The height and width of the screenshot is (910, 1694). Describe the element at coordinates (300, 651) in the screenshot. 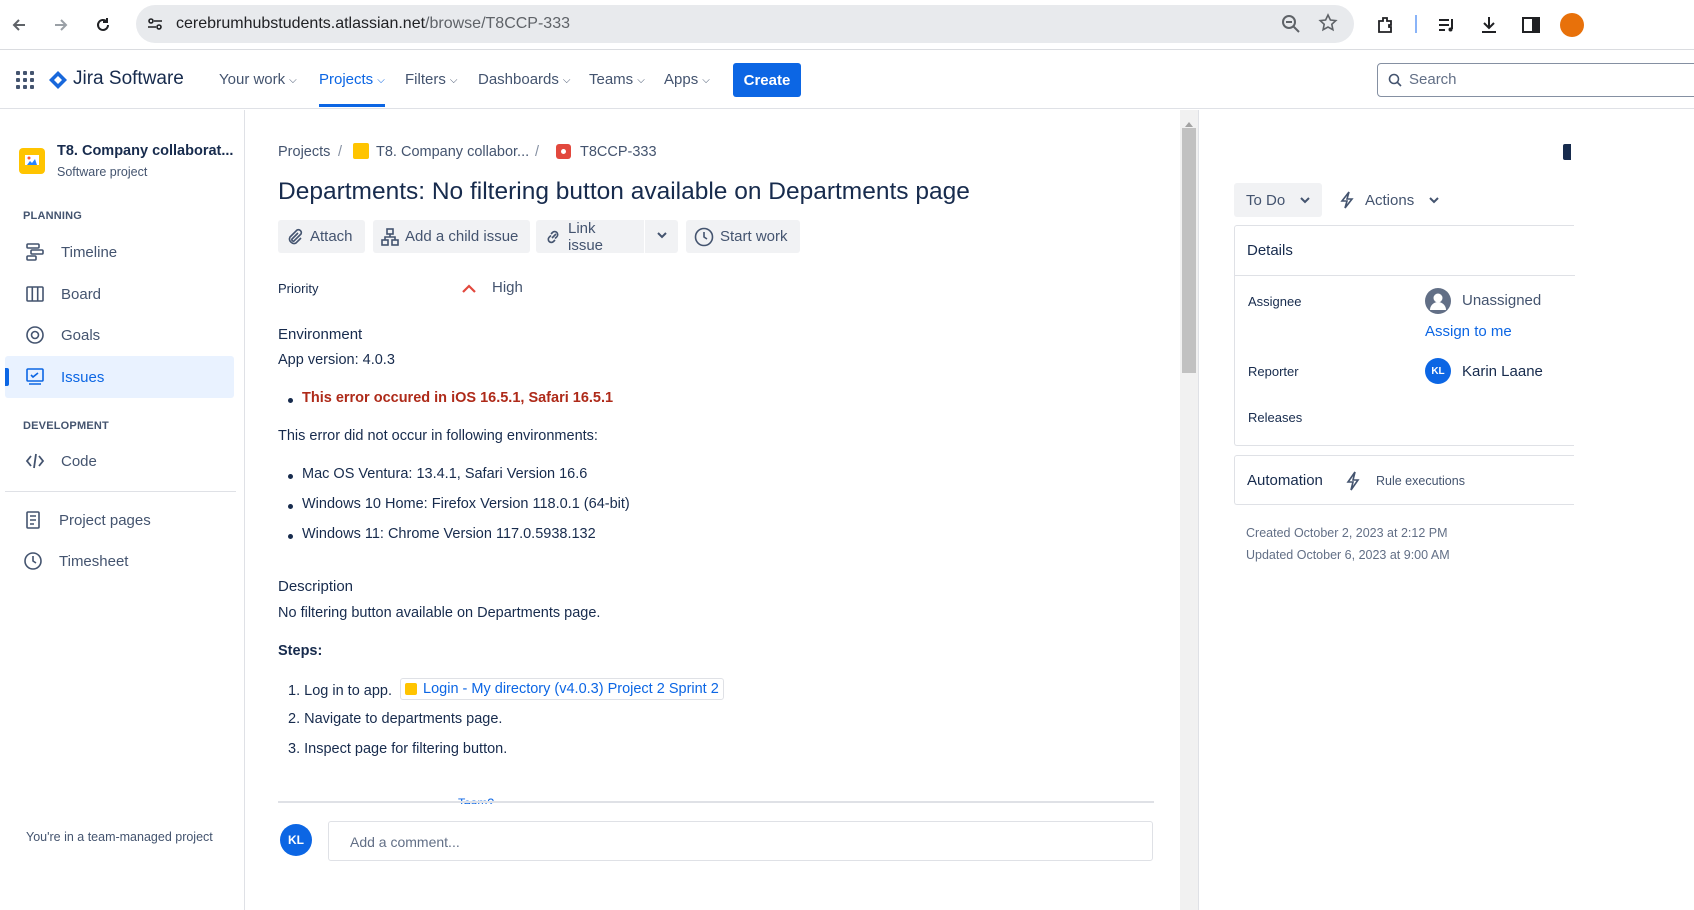

I see `steps-heading: Steps:` at that location.